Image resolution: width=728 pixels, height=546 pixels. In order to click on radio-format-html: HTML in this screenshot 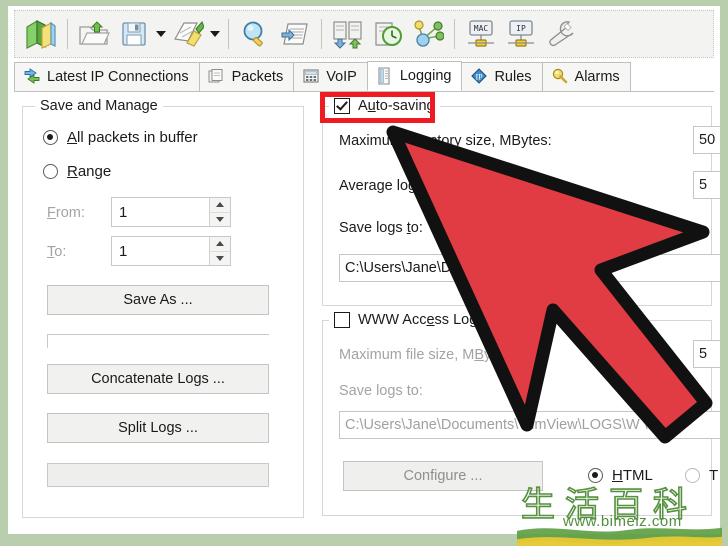, I will do `click(620, 475)`.